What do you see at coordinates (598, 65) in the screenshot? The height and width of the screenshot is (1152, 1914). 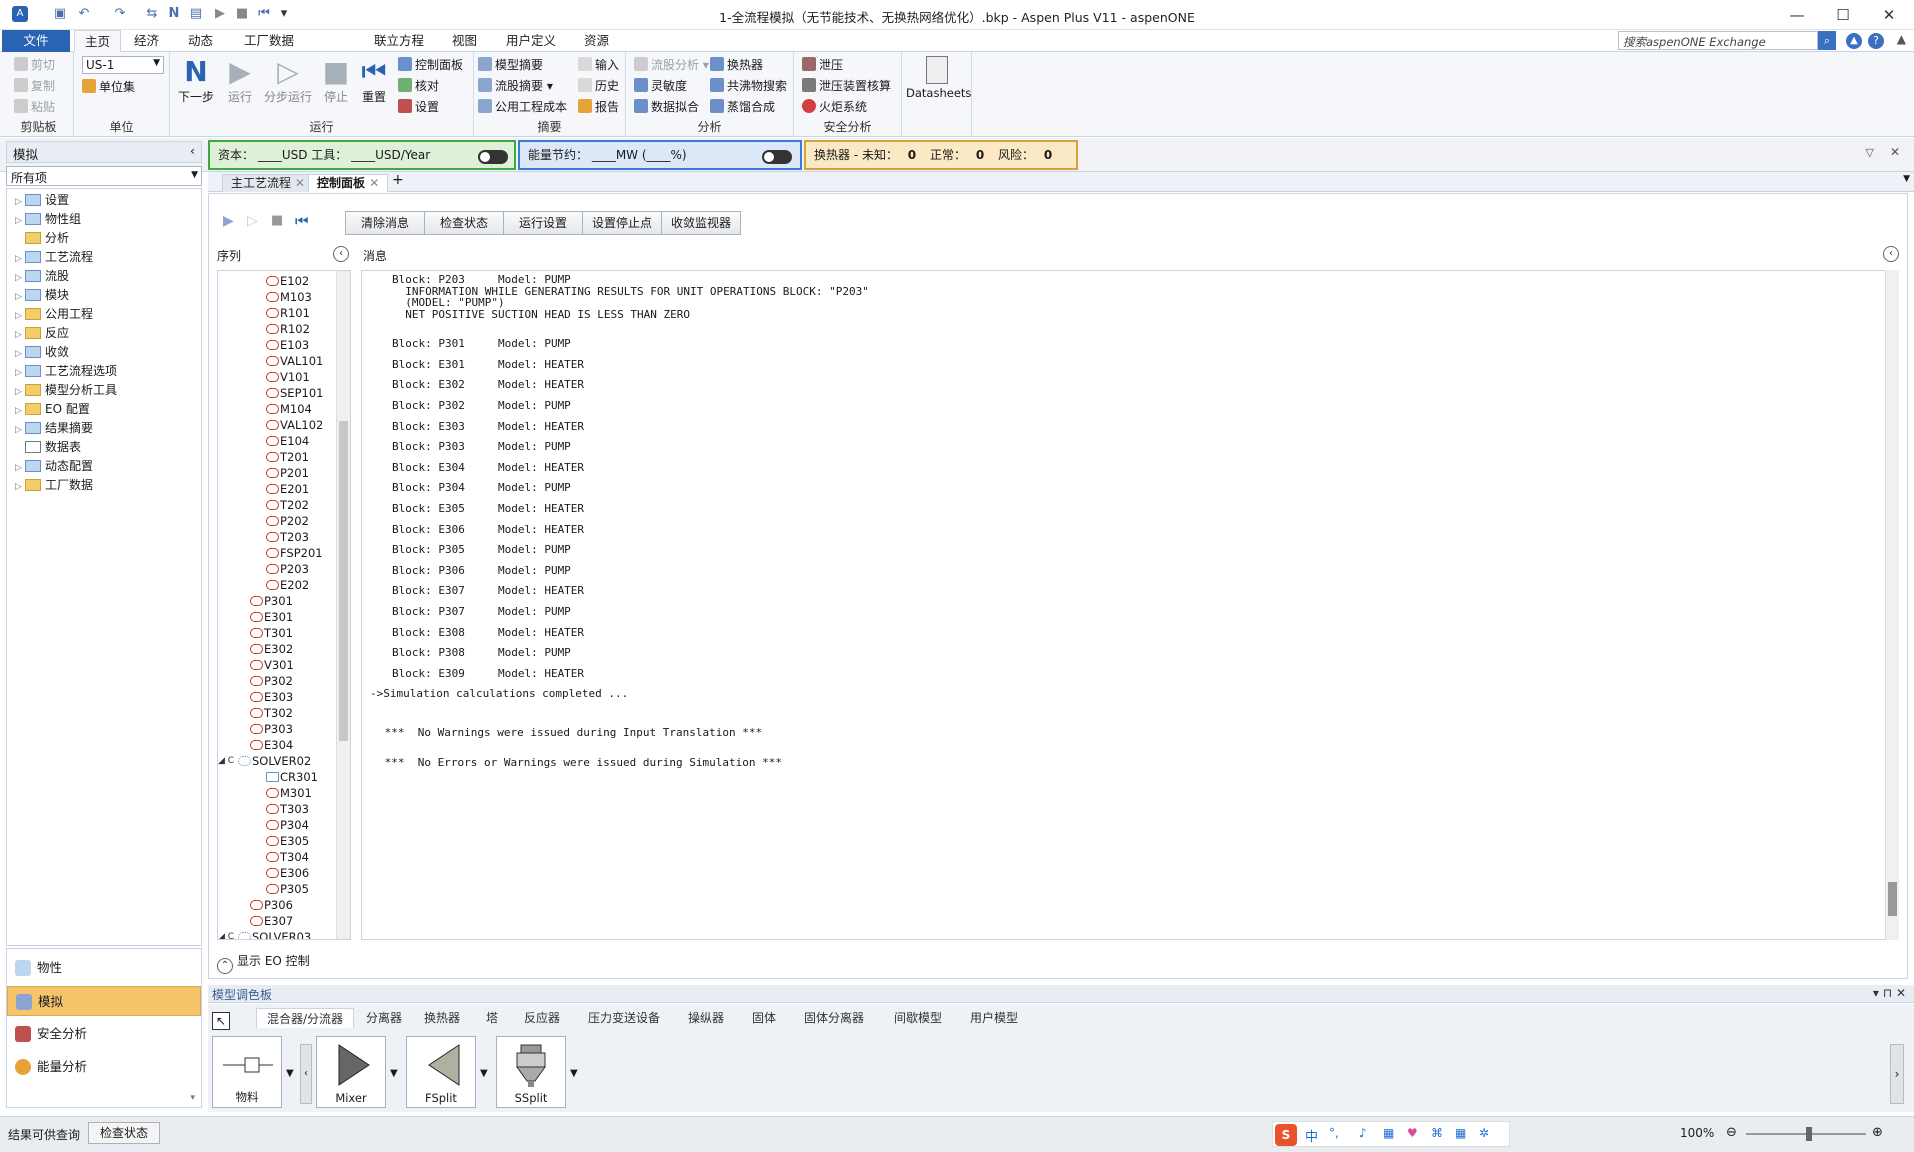 I see `input-button: 输入` at bounding box center [598, 65].